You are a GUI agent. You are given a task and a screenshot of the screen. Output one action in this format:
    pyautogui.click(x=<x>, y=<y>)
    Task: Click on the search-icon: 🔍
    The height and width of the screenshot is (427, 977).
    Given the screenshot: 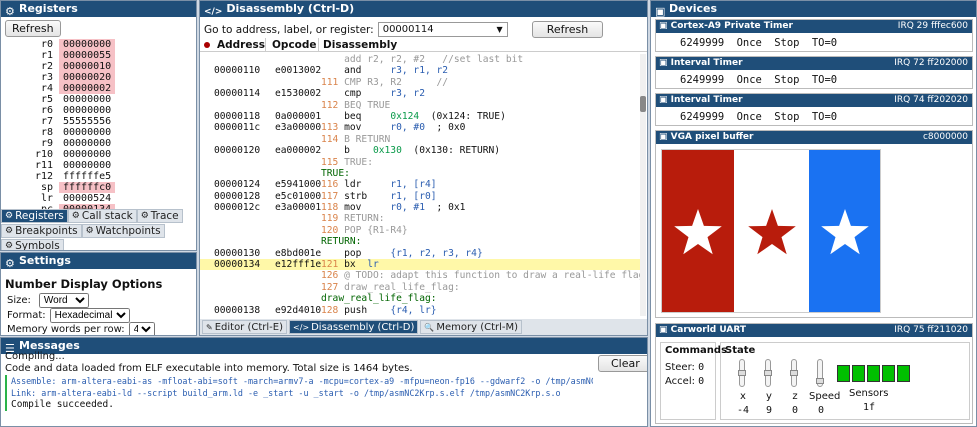 What is the action you would take?
    pyautogui.click(x=429, y=327)
    